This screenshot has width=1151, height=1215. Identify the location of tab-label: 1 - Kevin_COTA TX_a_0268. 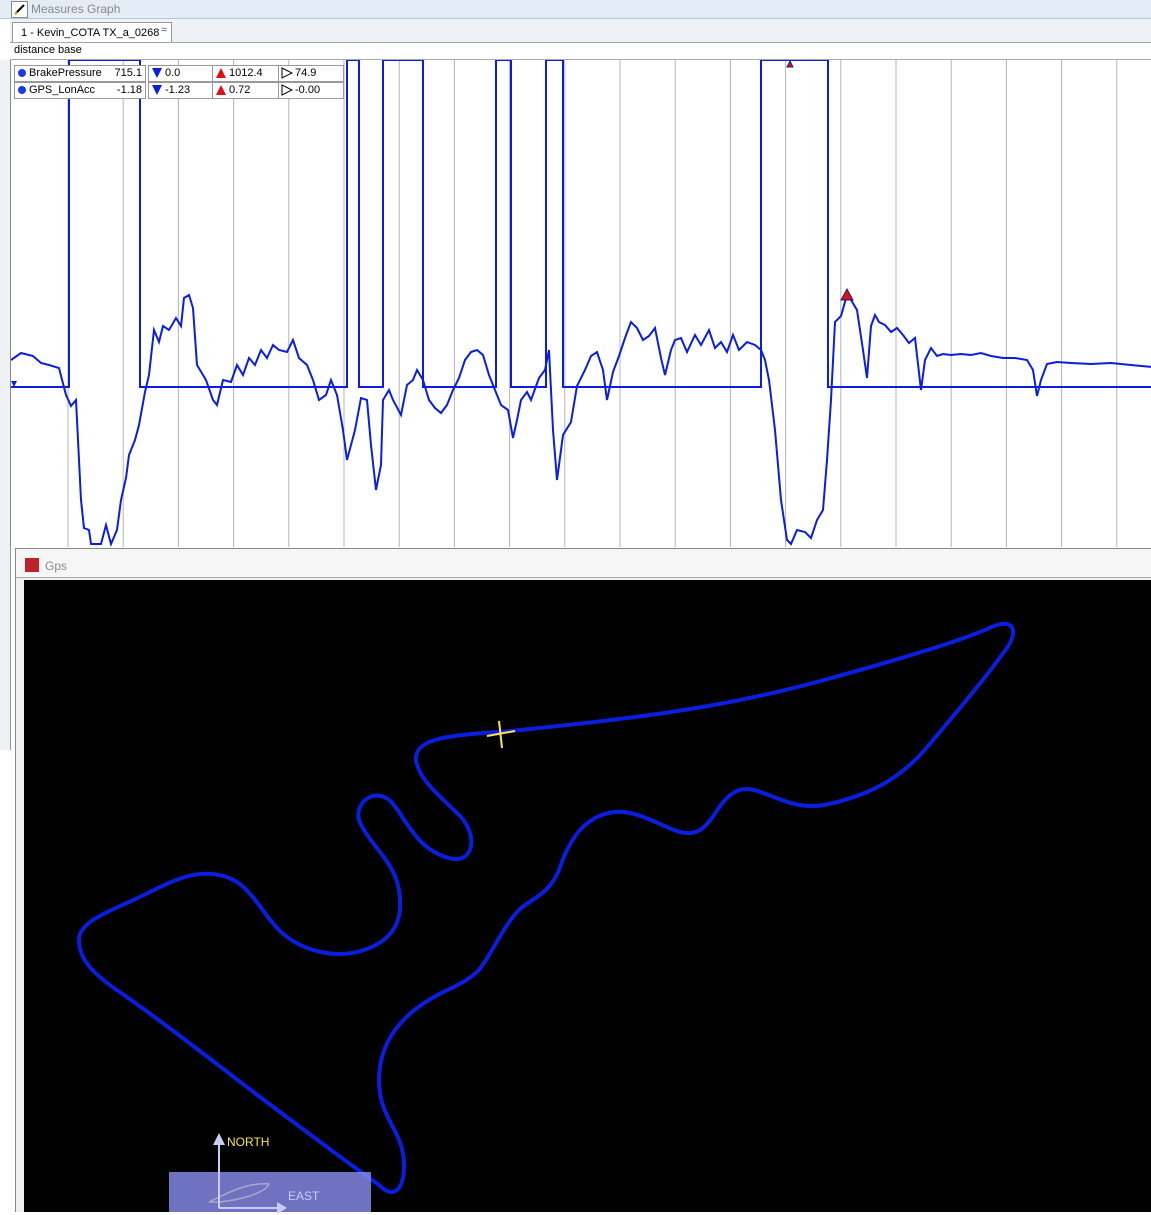
(90, 33).